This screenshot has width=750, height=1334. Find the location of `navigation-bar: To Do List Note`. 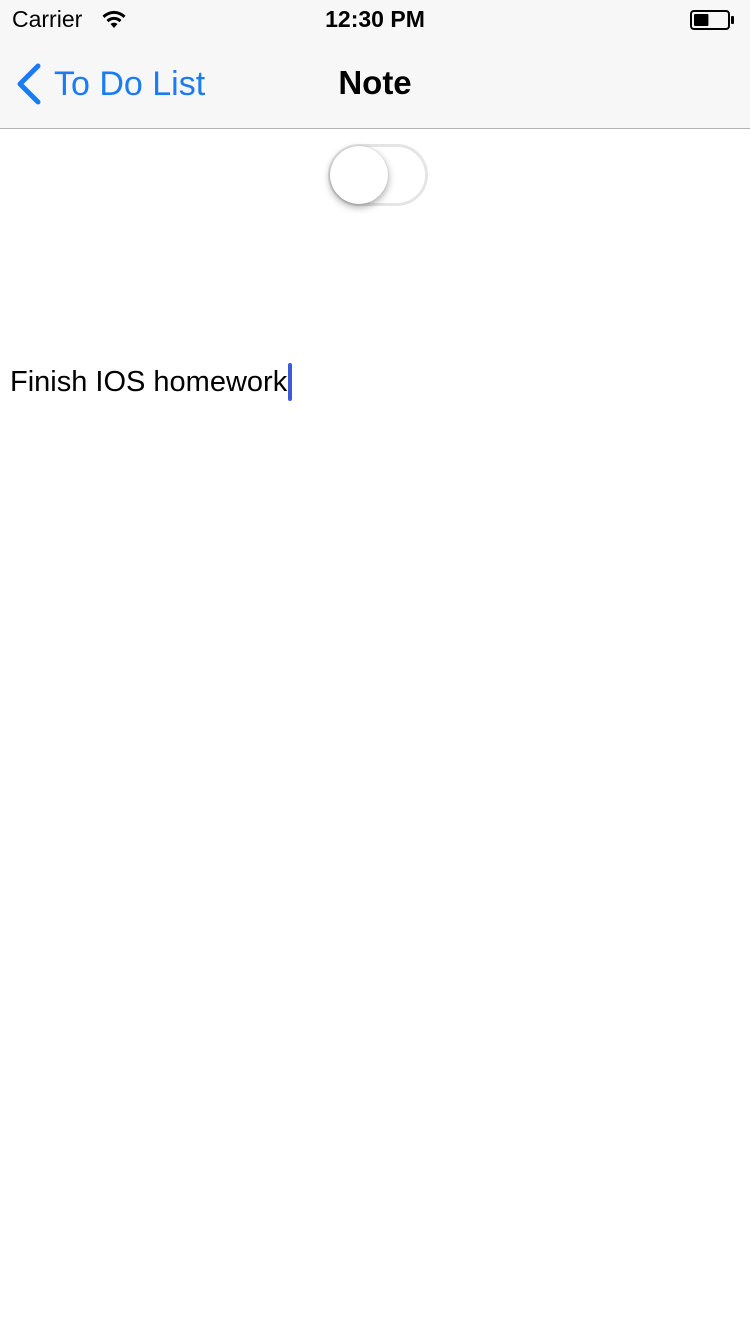

navigation-bar: To Do List Note is located at coordinates (375, 84).